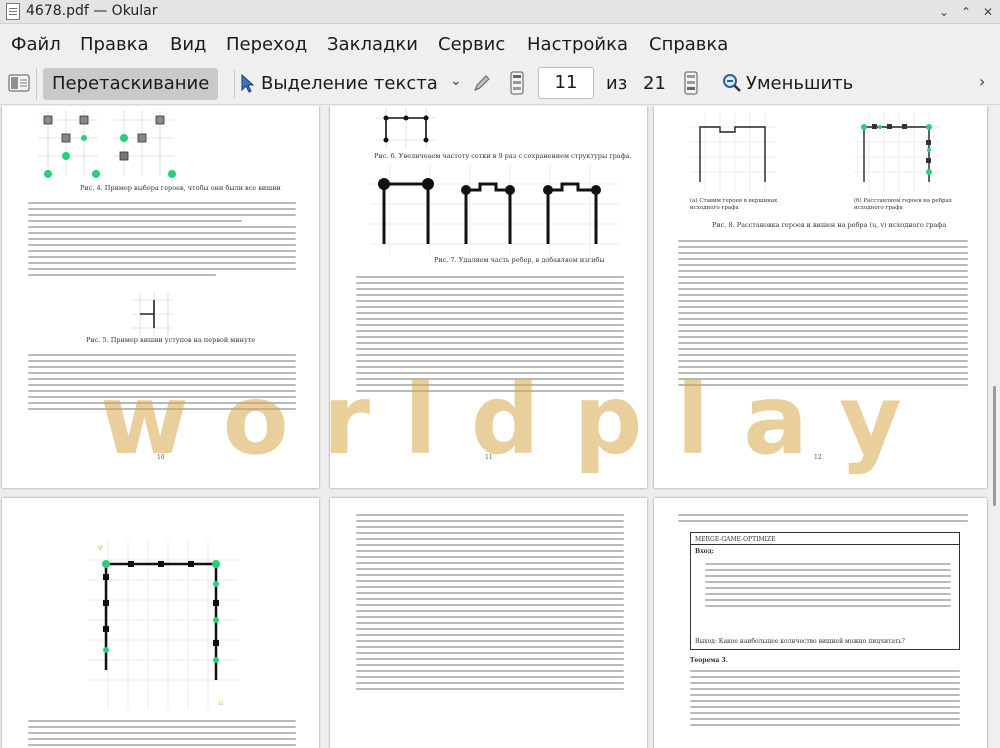 Image resolution: width=1000 pixels, height=748 pixels. What do you see at coordinates (248, 83) in the screenshot?
I see `cursor-icon` at bounding box center [248, 83].